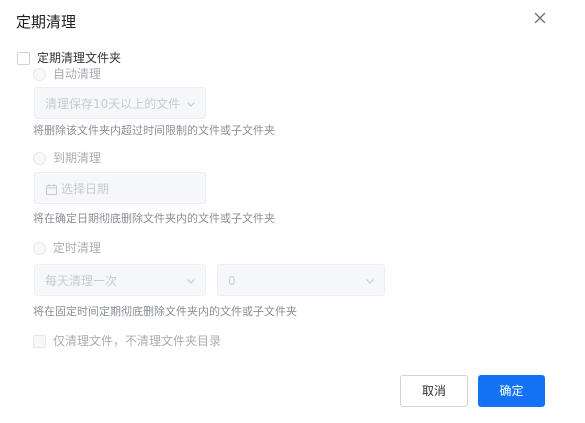 Image resolution: width=585 pixels, height=423 pixels. What do you see at coordinates (85, 189) in the screenshot?
I see `expiry-date-placeholder: 选择日期` at bounding box center [85, 189].